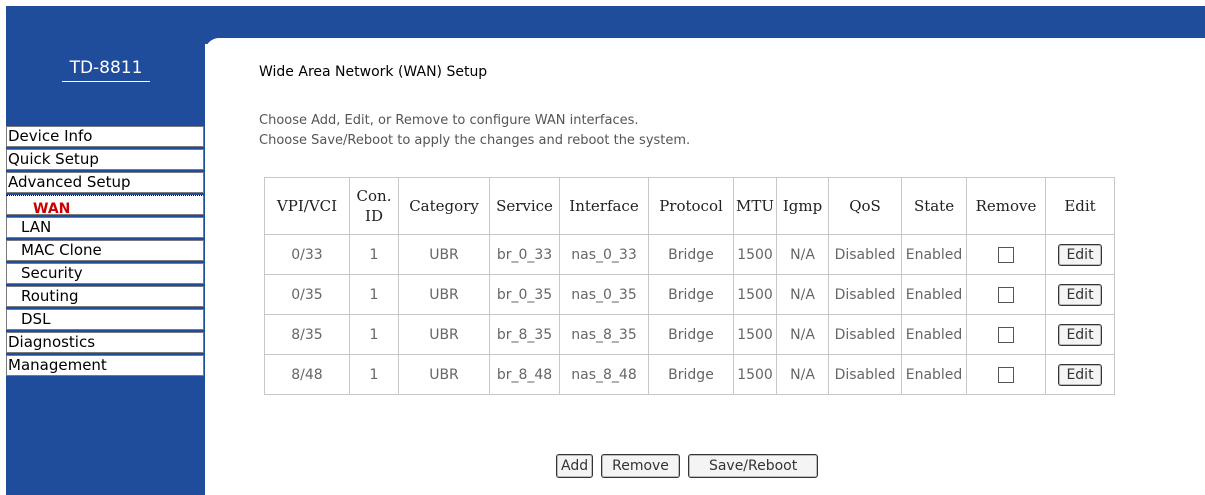  I want to click on table-cell: nas_0_35, so click(604, 294).